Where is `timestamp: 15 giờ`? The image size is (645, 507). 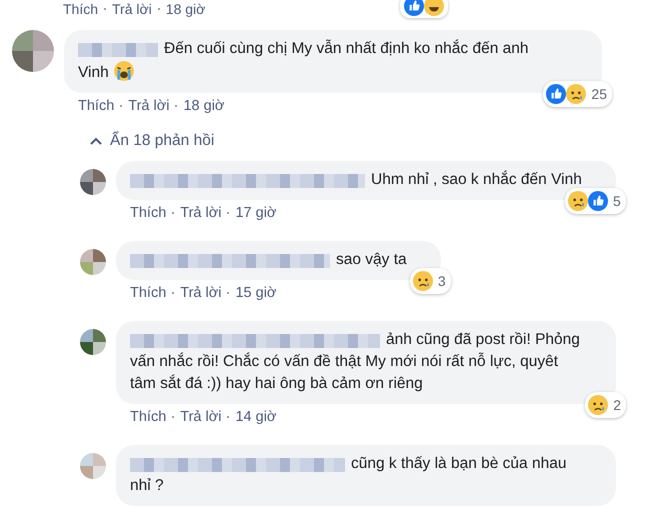
timestamp: 15 giờ is located at coordinates (255, 293).